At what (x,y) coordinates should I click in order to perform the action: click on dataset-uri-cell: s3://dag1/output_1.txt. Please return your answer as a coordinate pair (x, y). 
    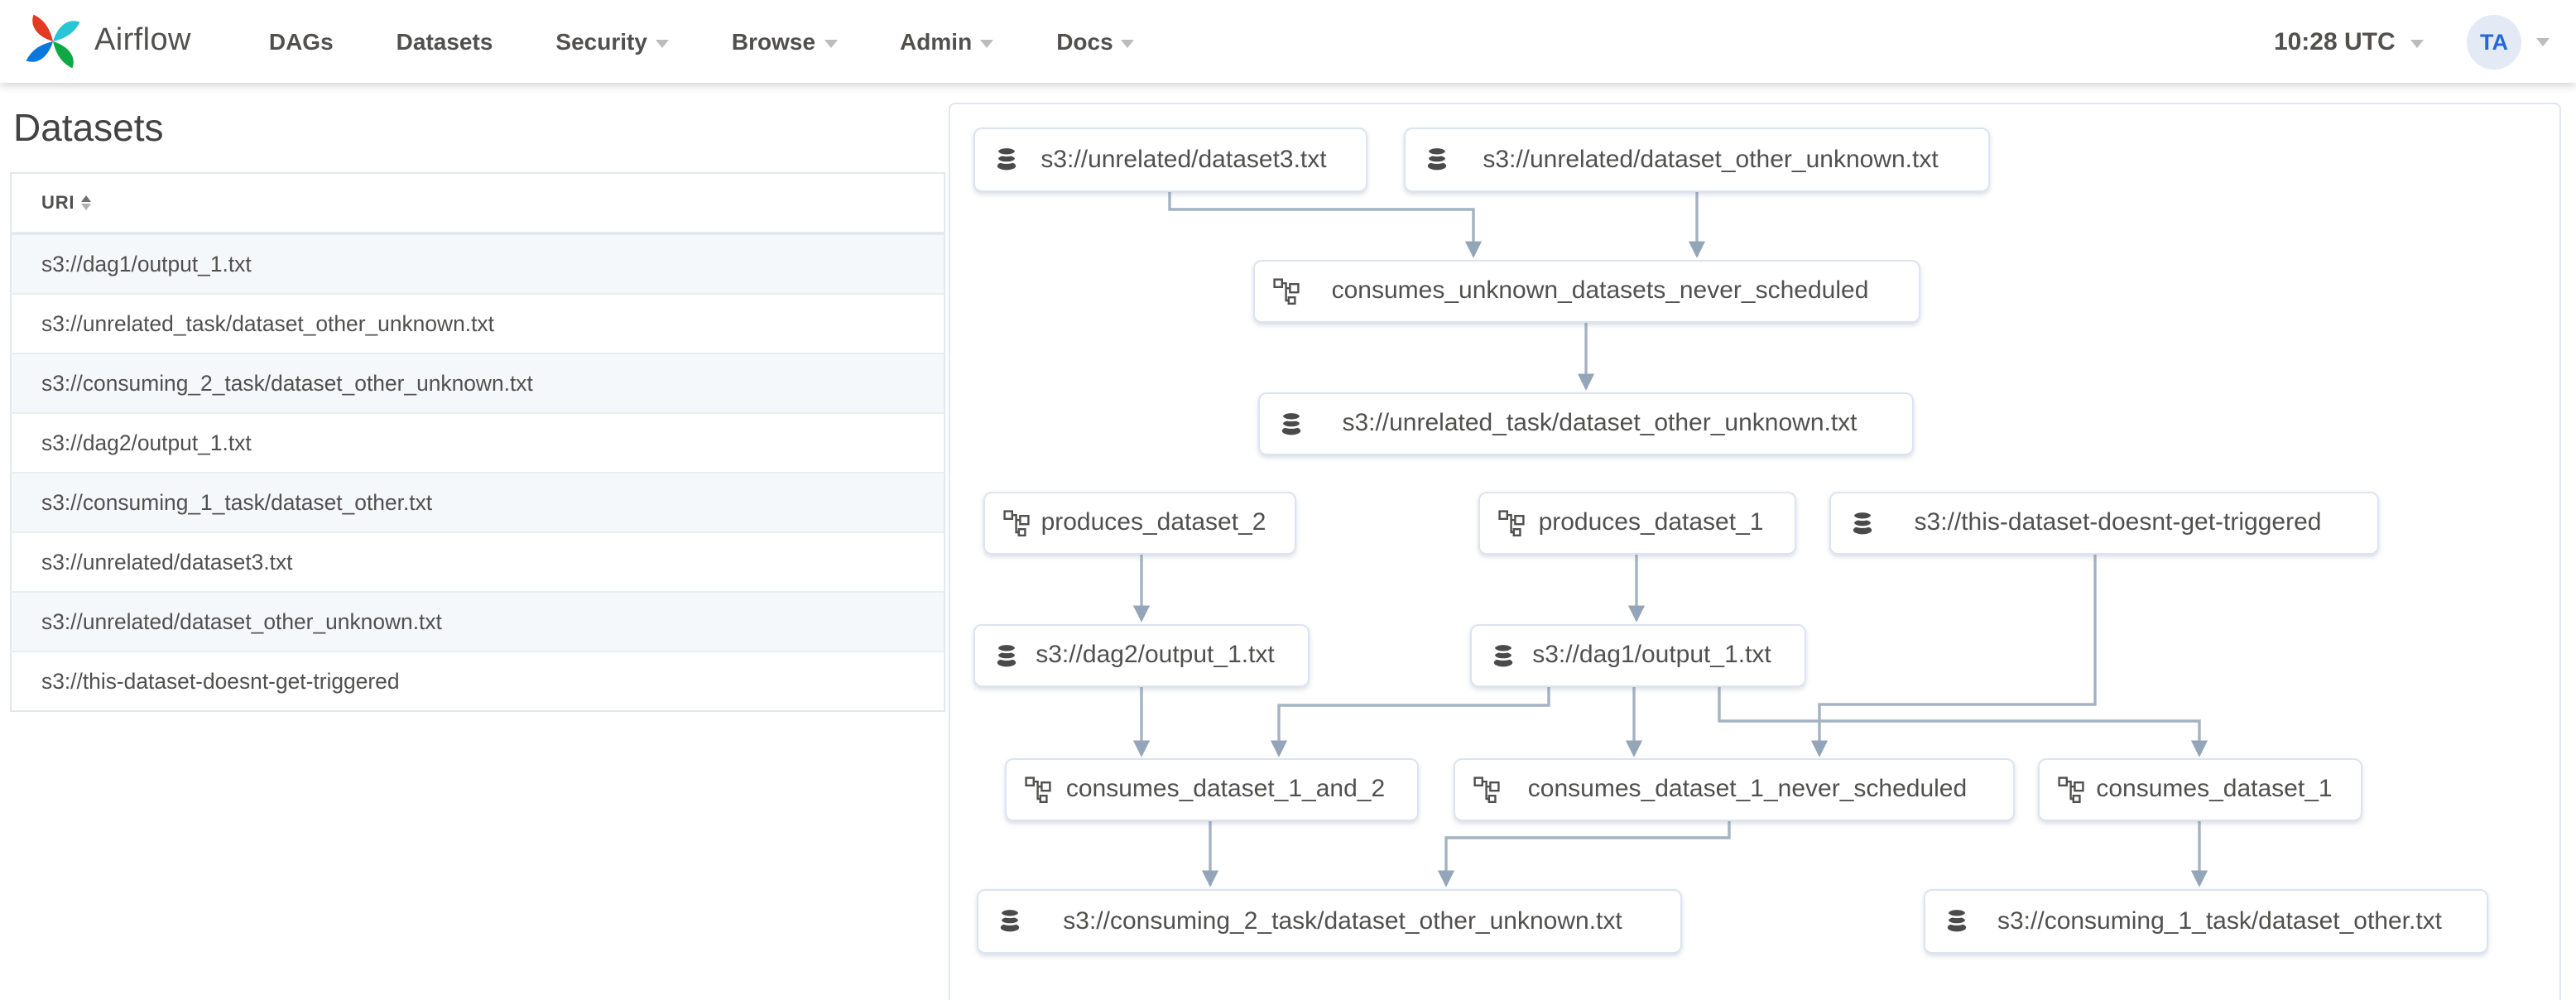
    Looking at the image, I should click on (477, 263).